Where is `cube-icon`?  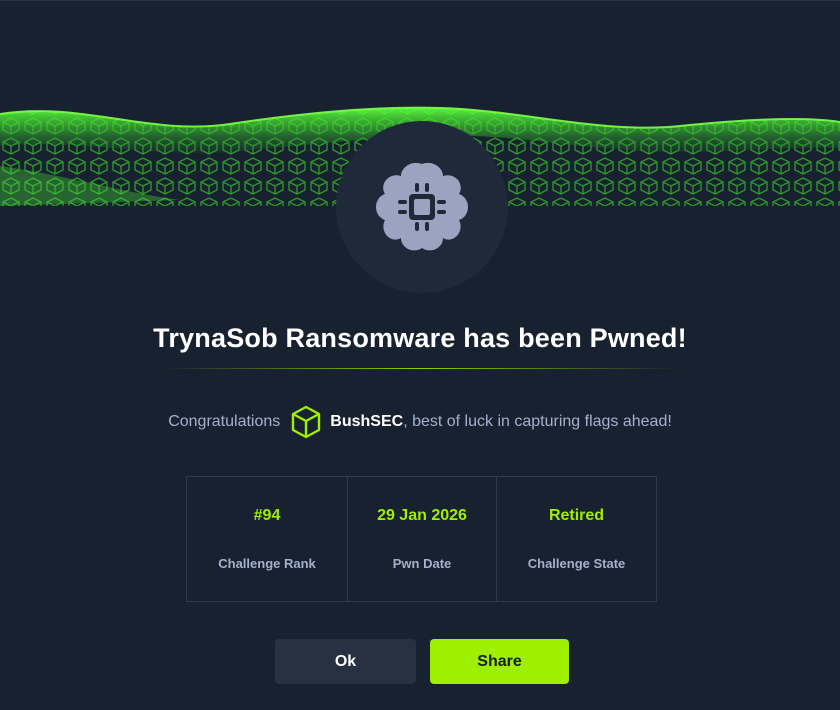 cube-icon is located at coordinates (306, 422).